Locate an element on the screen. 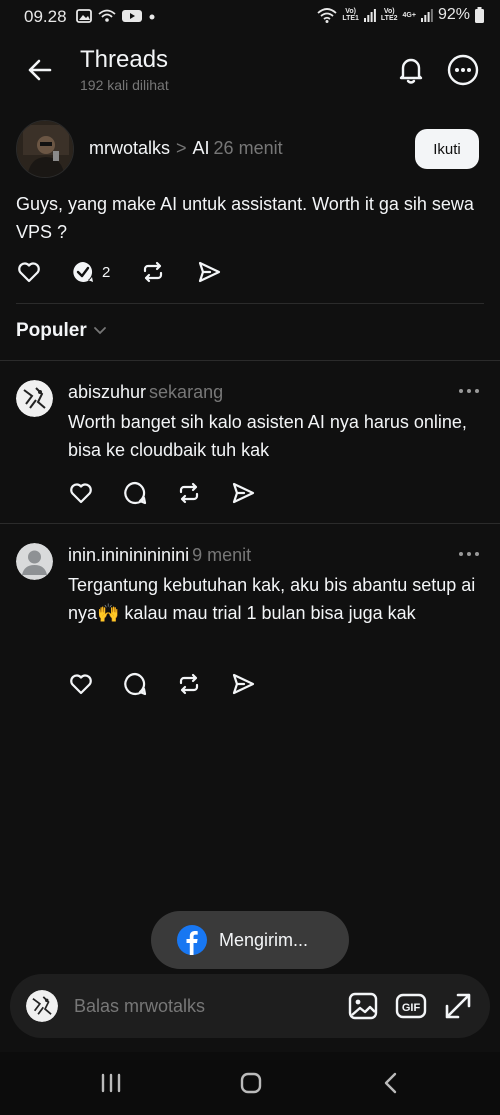 The height and width of the screenshot is (1115, 500). post-username: mrwotalks is located at coordinates (129, 148).